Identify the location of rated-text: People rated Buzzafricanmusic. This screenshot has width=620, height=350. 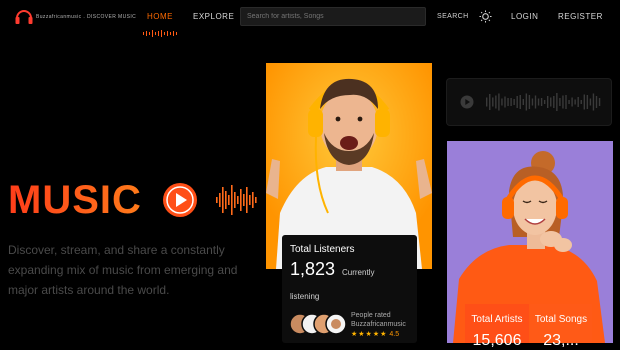
(378, 320).